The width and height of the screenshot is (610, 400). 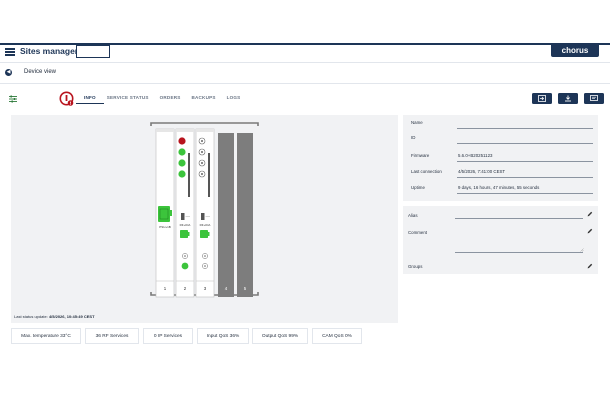 What do you see at coordinates (482, 171) in the screenshot?
I see `info-value: 4/5/2026, 7:41:00 CEST` at bounding box center [482, 171].